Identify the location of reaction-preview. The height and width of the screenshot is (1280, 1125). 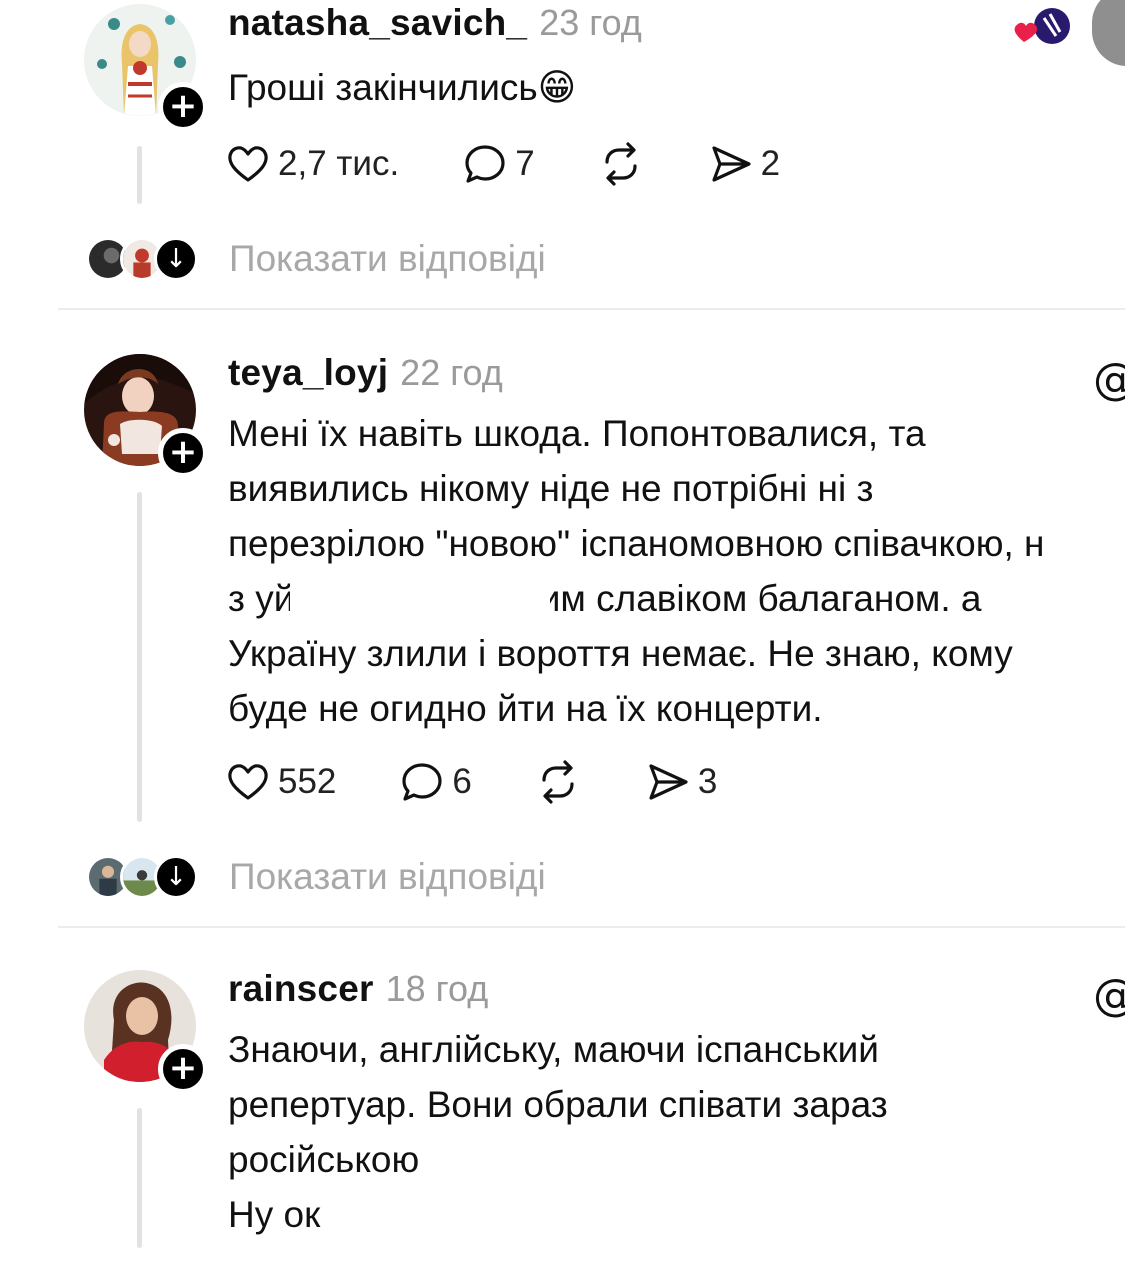
(1040, 28).